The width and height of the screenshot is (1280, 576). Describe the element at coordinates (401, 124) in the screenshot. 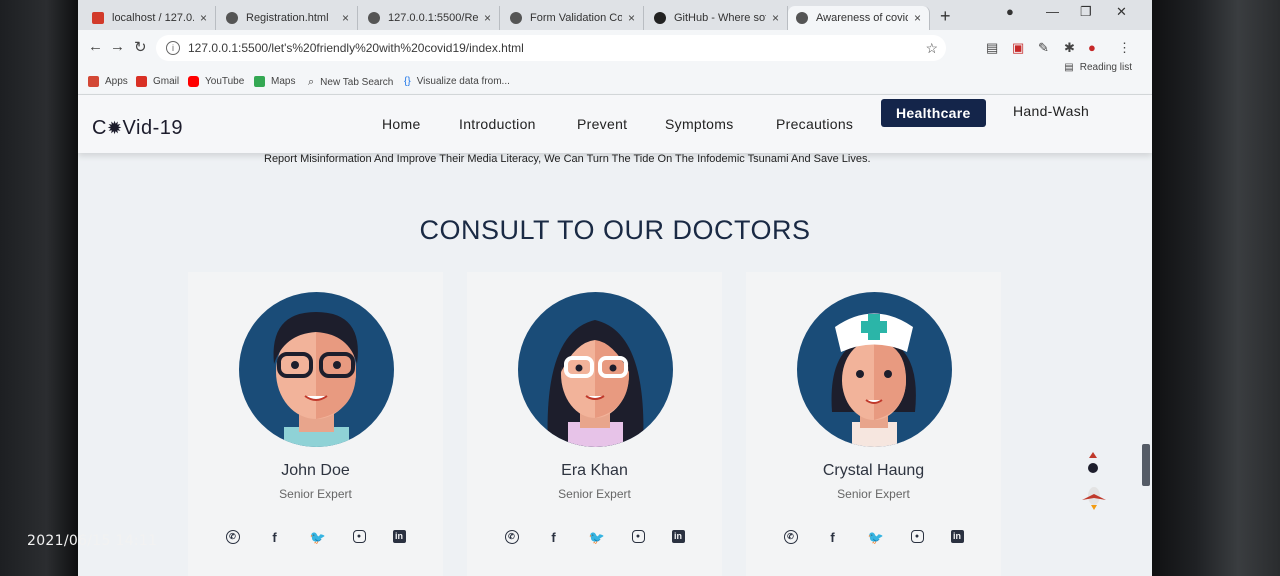

I see `nav-home: Home` at that location.